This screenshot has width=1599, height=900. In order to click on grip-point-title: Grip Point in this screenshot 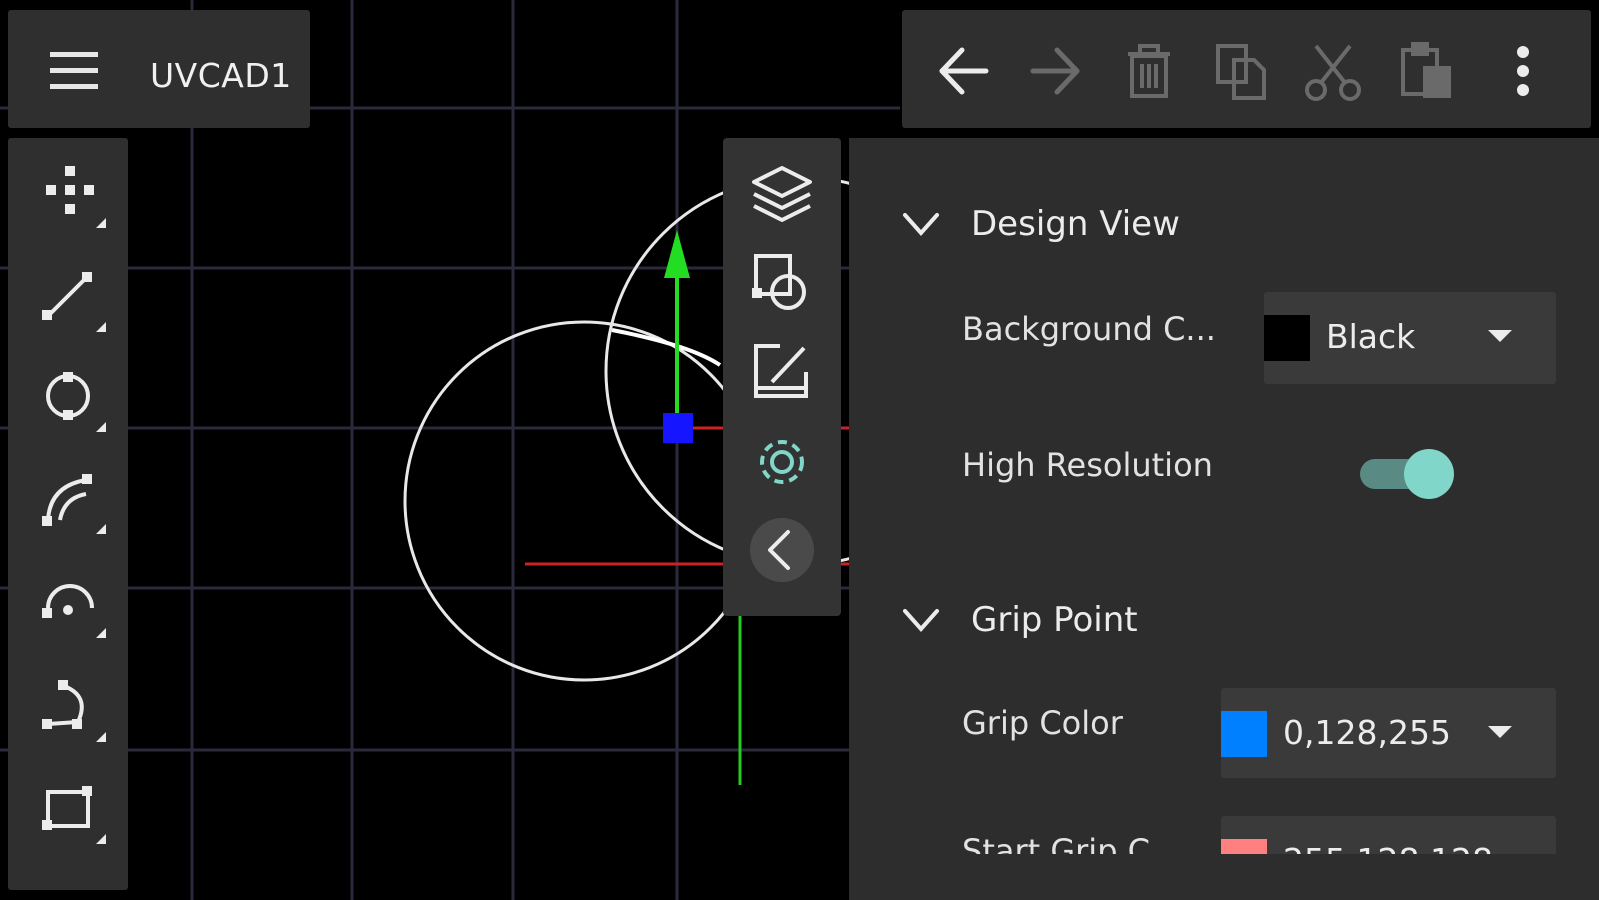, I will do `click(1054, 620)`.